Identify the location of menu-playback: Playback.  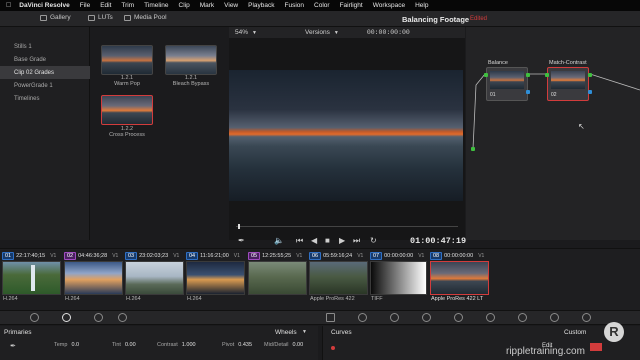
(261, 5).